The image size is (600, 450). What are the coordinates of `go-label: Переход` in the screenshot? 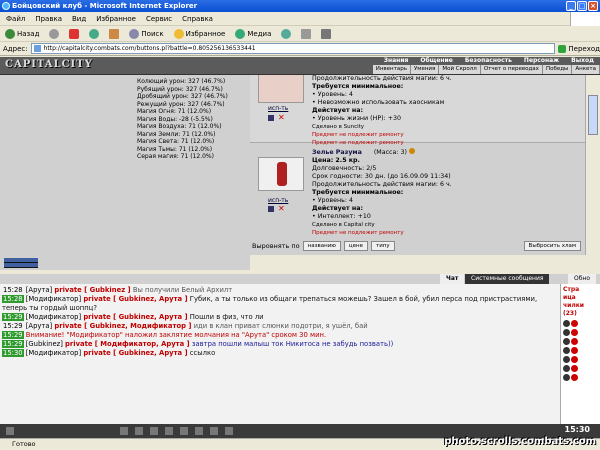 It's located at (584, 48).